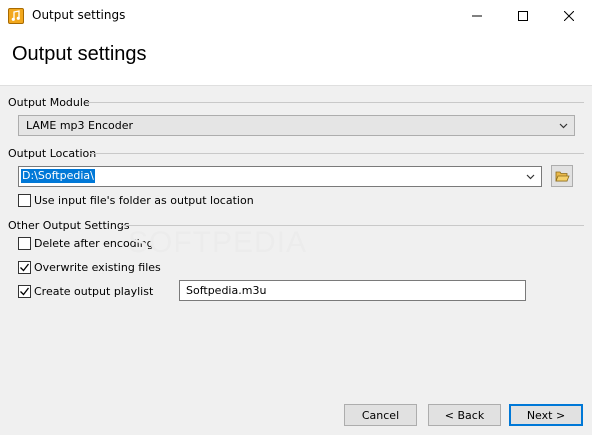  I want to click on overwrite-existing-checkbox, so click(24, 267).